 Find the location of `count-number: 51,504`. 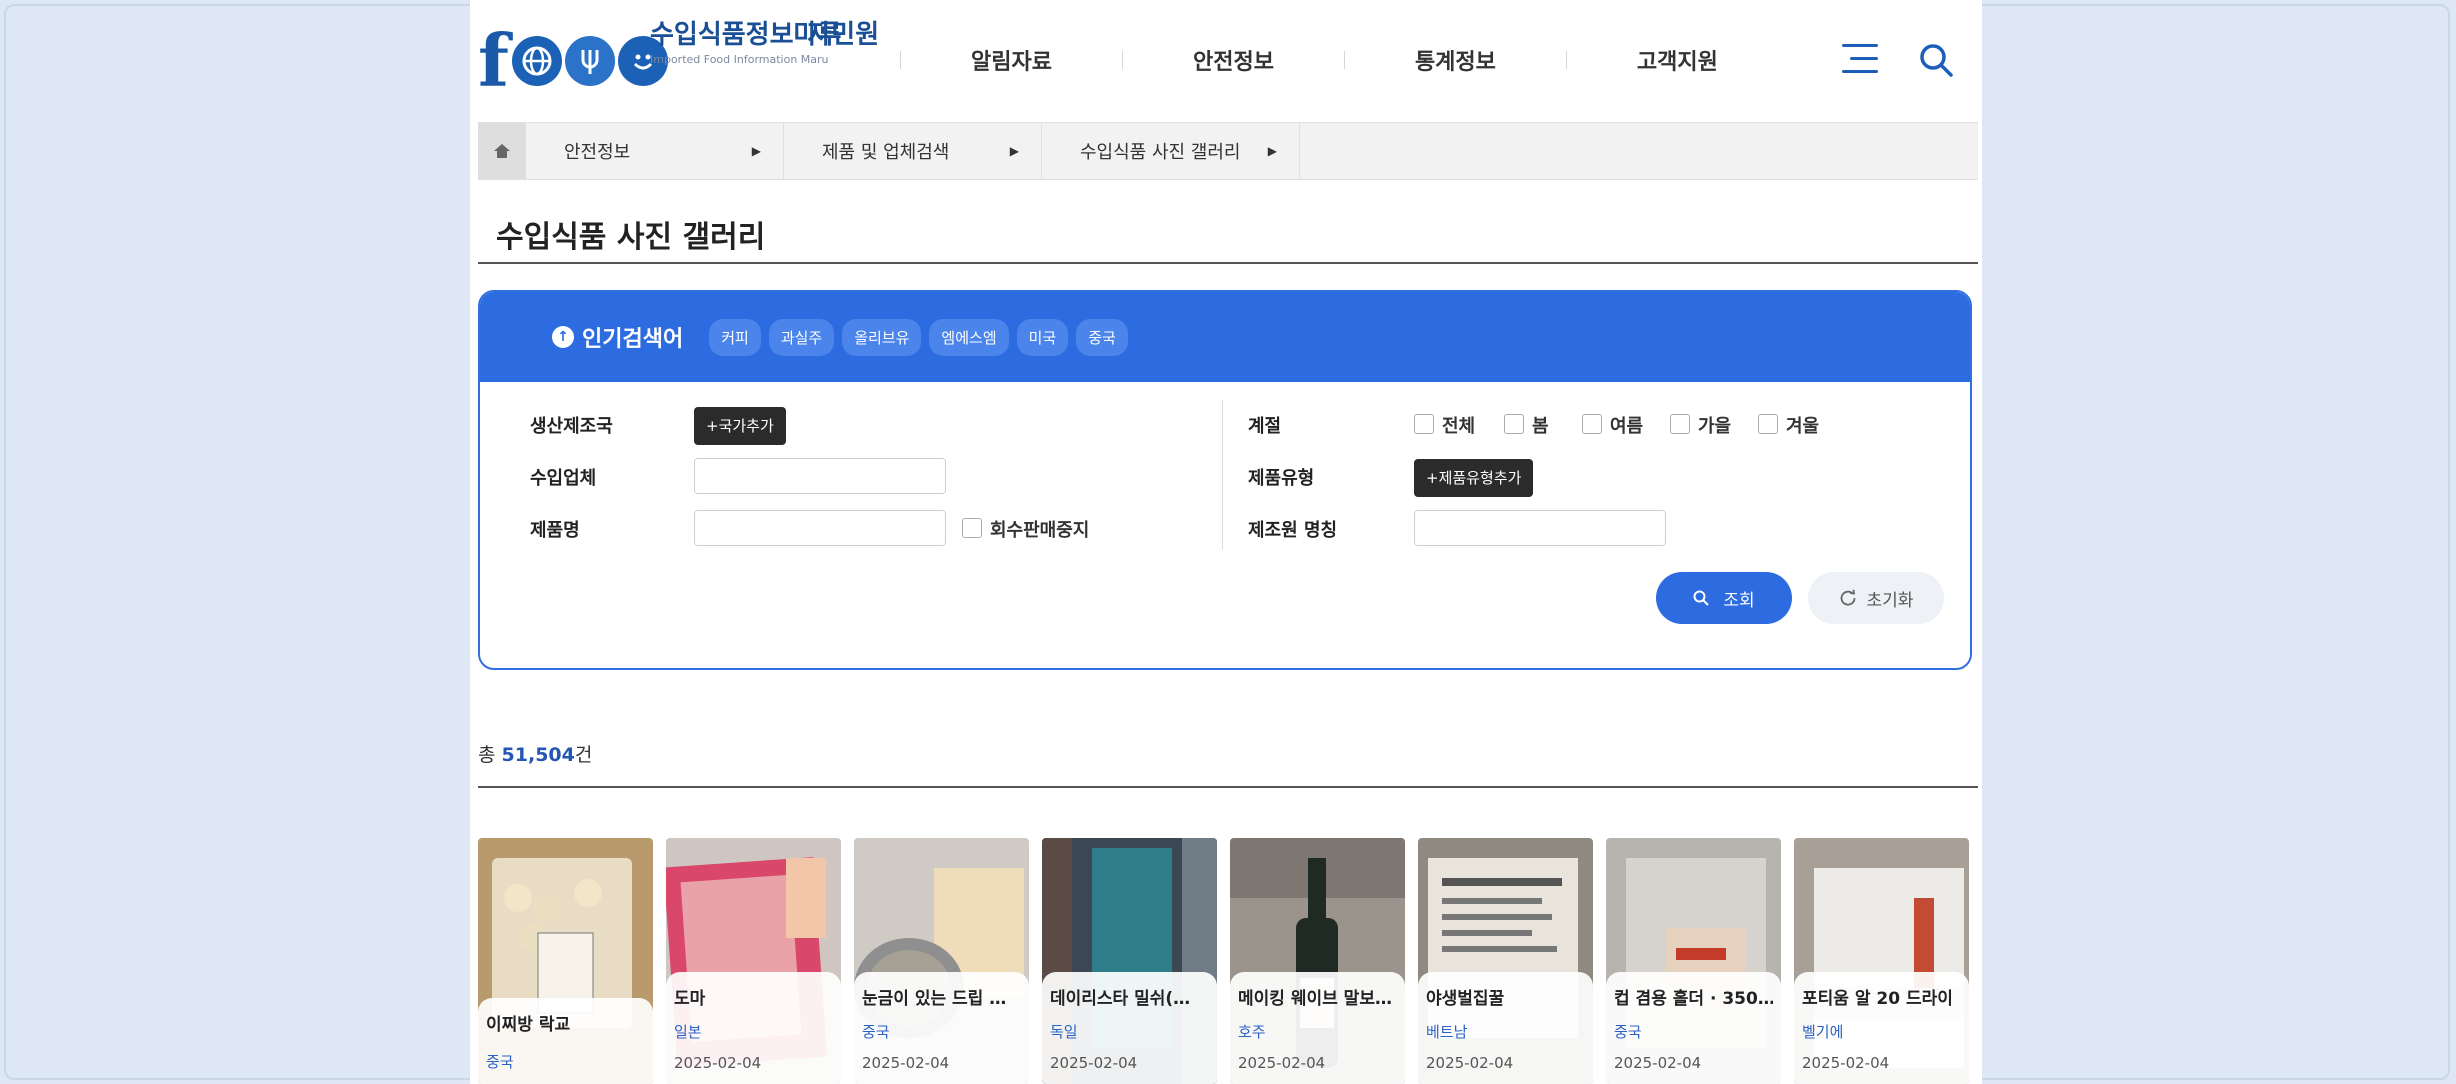

count-number: 51,504 is located at coordinates (538, 755).